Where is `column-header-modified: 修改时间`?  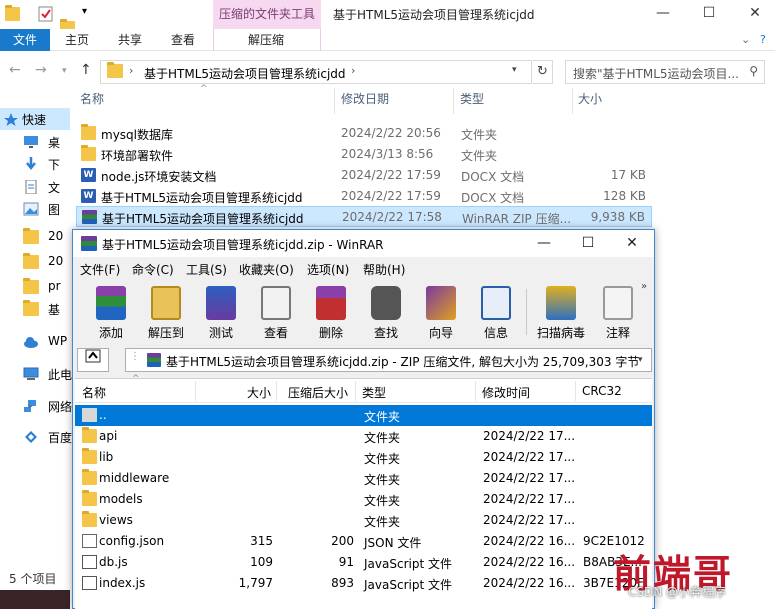
column-header-modified: 修改时间 is located at coordinates (506, 392).